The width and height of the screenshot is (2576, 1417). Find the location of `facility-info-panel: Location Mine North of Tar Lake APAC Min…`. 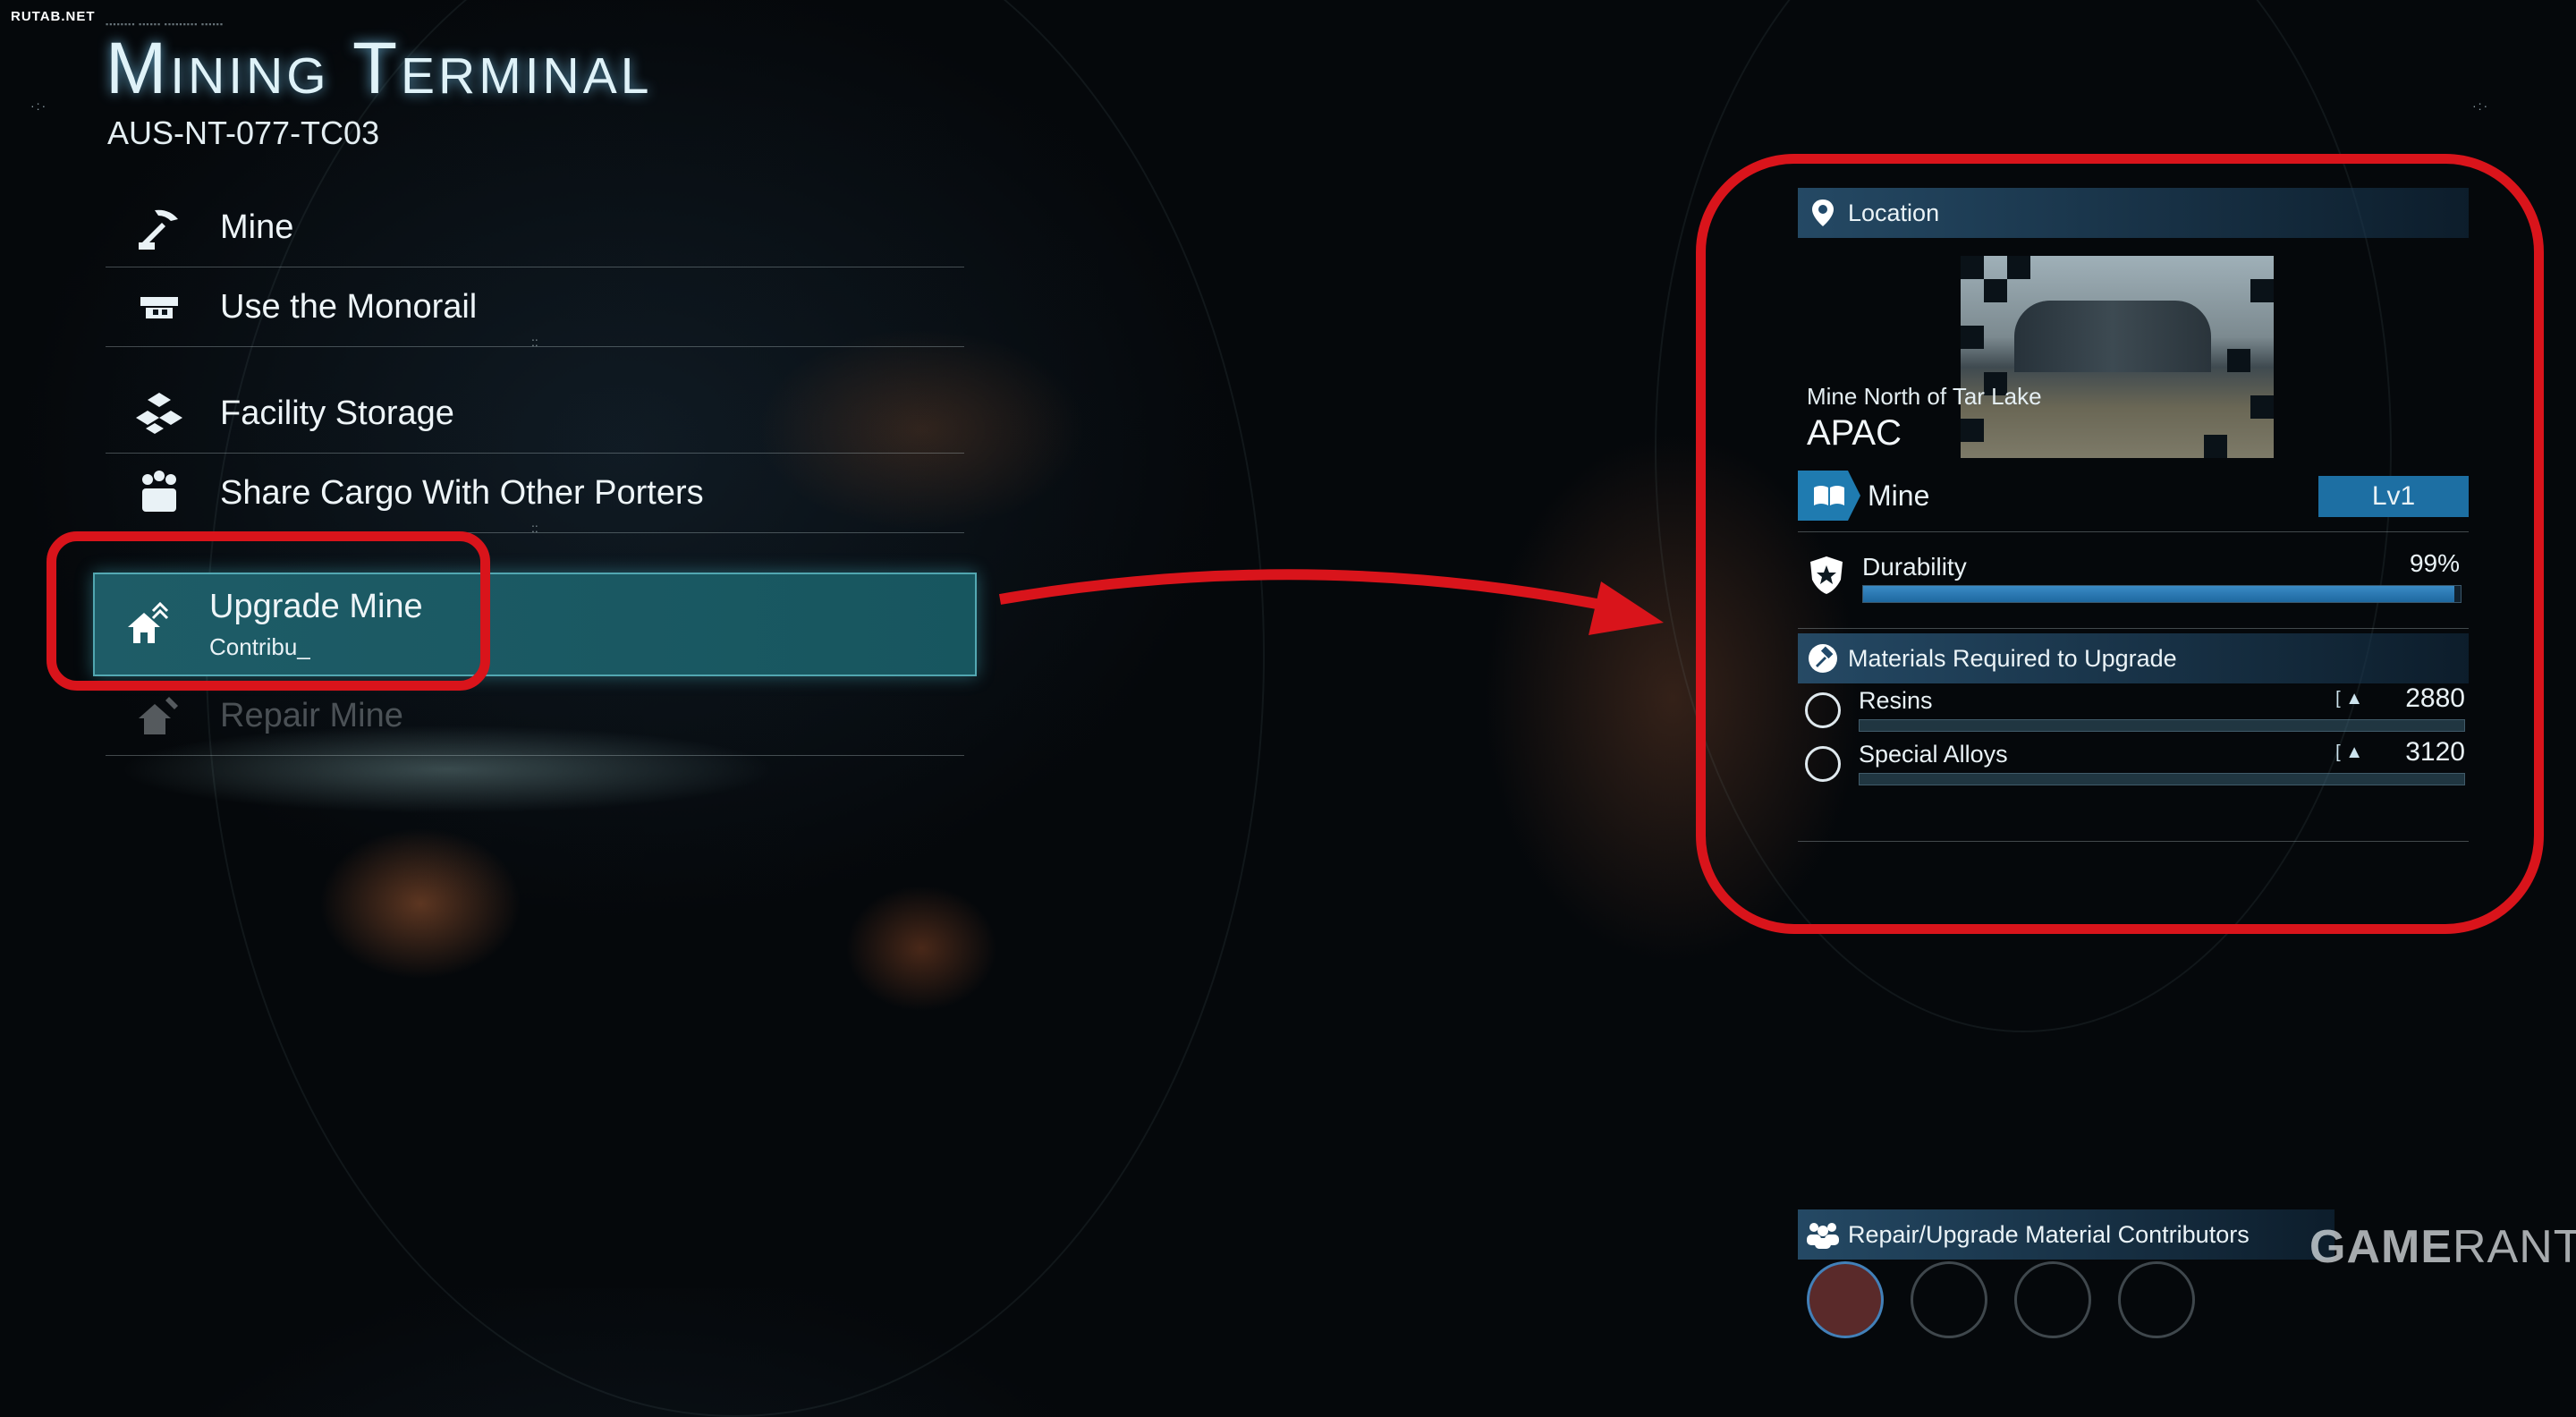

facility-info-panel: Location Mine North of Tar Lake APAC Min… is located at coordinates (2133, 515).